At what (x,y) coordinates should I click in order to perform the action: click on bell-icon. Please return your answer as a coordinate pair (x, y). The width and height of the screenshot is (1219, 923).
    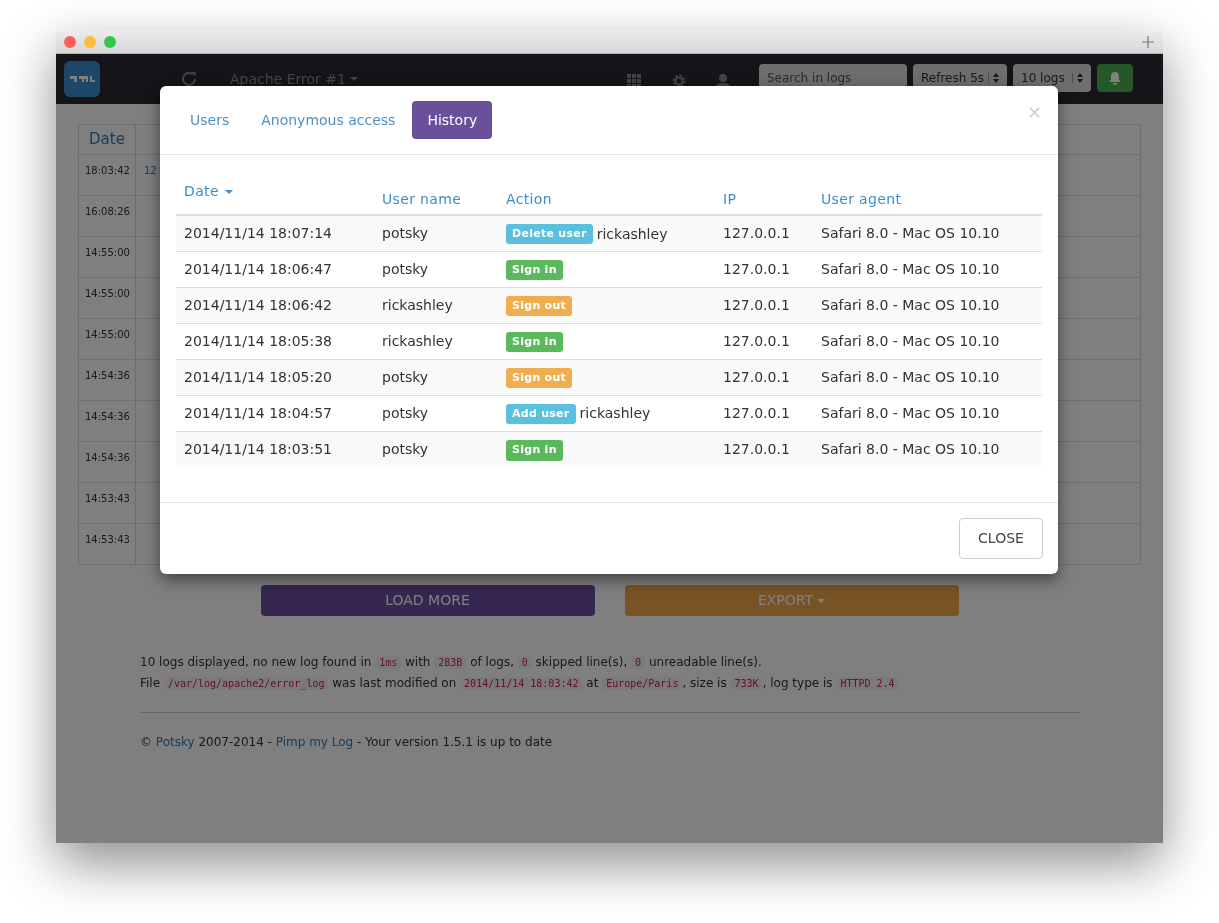
    Looking at the image, I should click on (1115, 78).